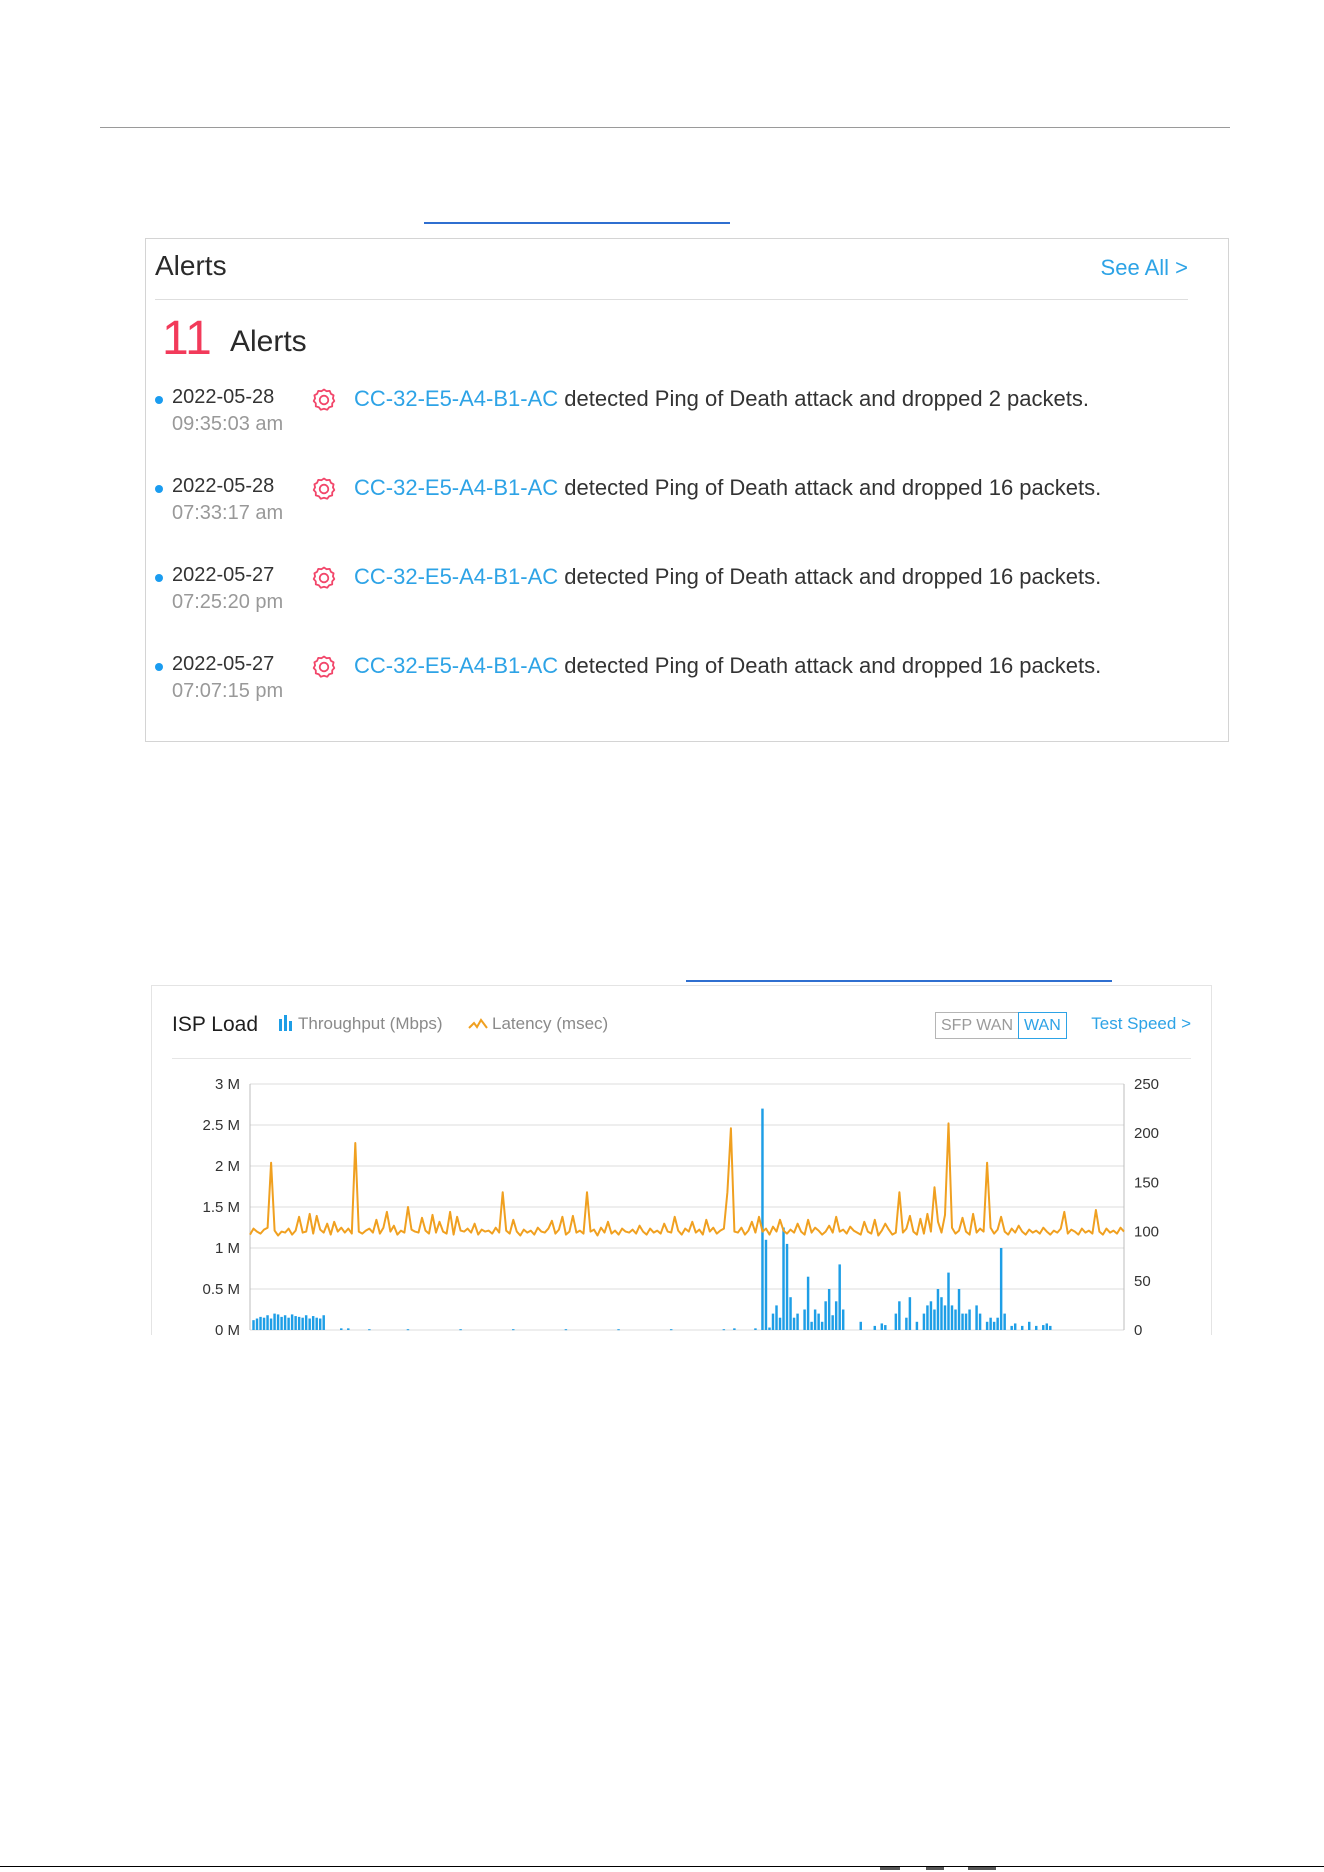 This screenshot has width=1324, height=1872. I want to click on alerts-divider, so click(671, 299).